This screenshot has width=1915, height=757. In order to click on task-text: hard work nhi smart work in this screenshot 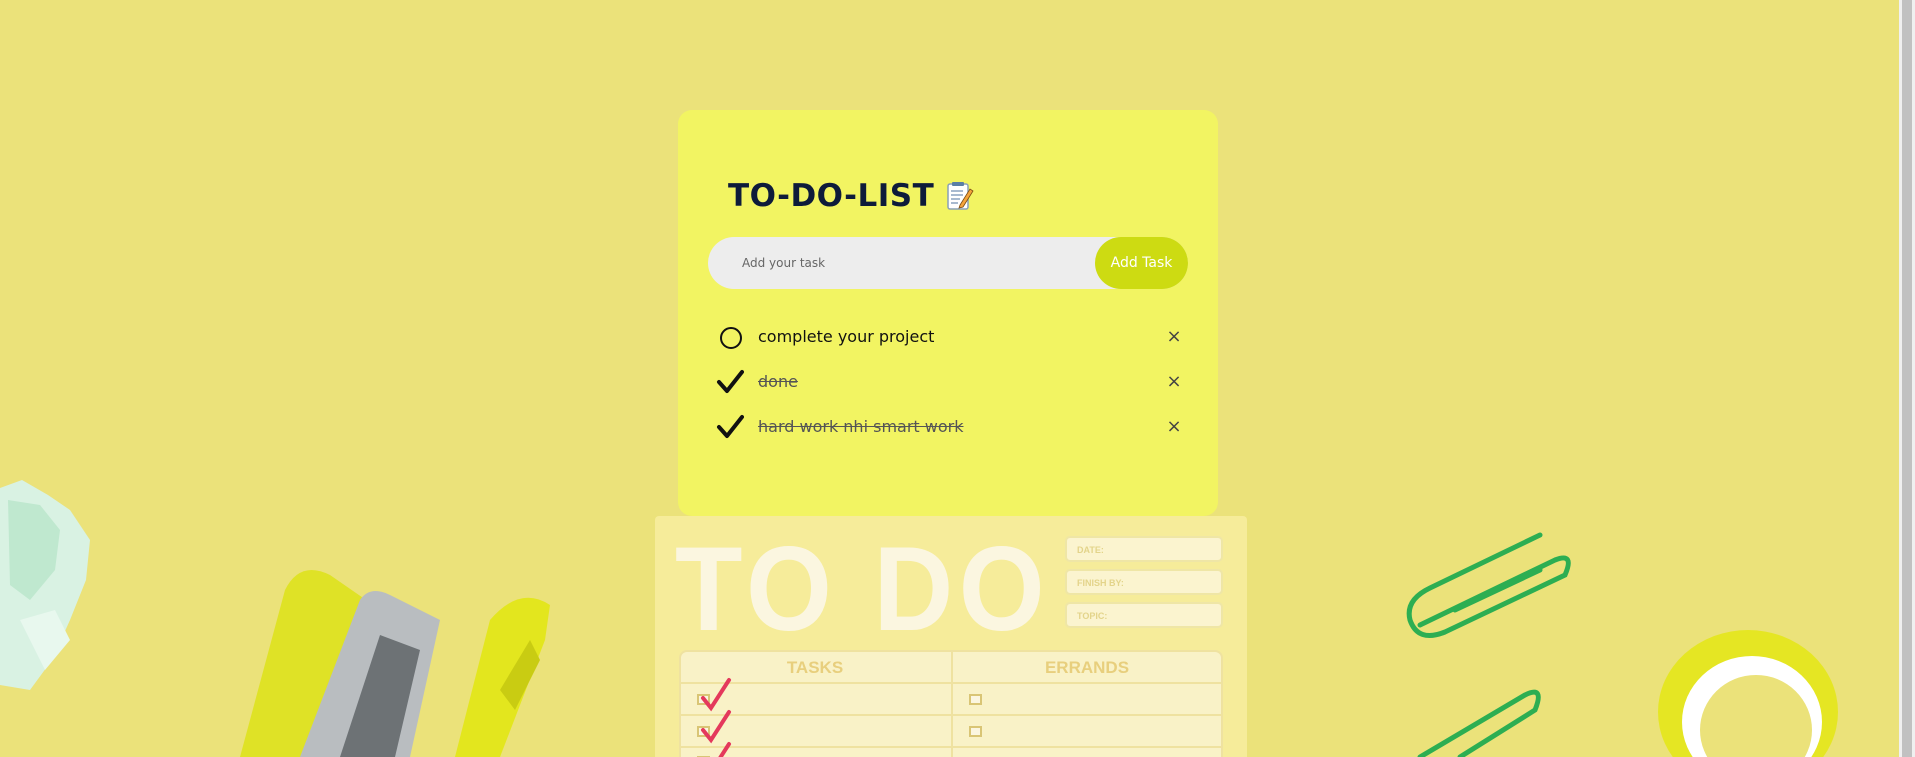, I will do `click(861, 426)`.